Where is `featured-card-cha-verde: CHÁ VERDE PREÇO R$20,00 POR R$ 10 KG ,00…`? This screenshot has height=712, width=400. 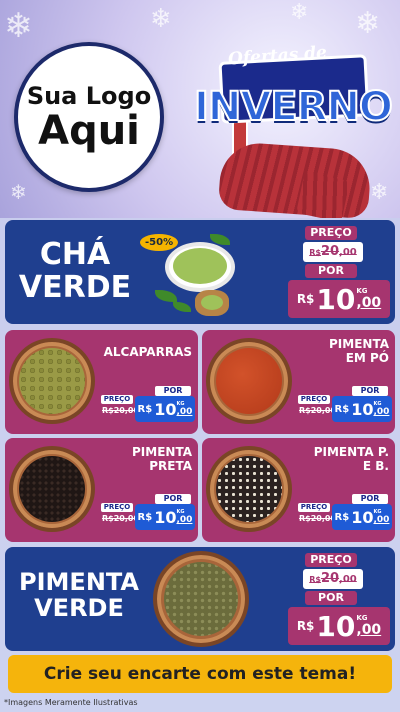 featured-card-cha-verde: CHÁ VERDE PREÇO R$20,00 POR R$ 10 KG ,00… is located at coordinates (200, 272).